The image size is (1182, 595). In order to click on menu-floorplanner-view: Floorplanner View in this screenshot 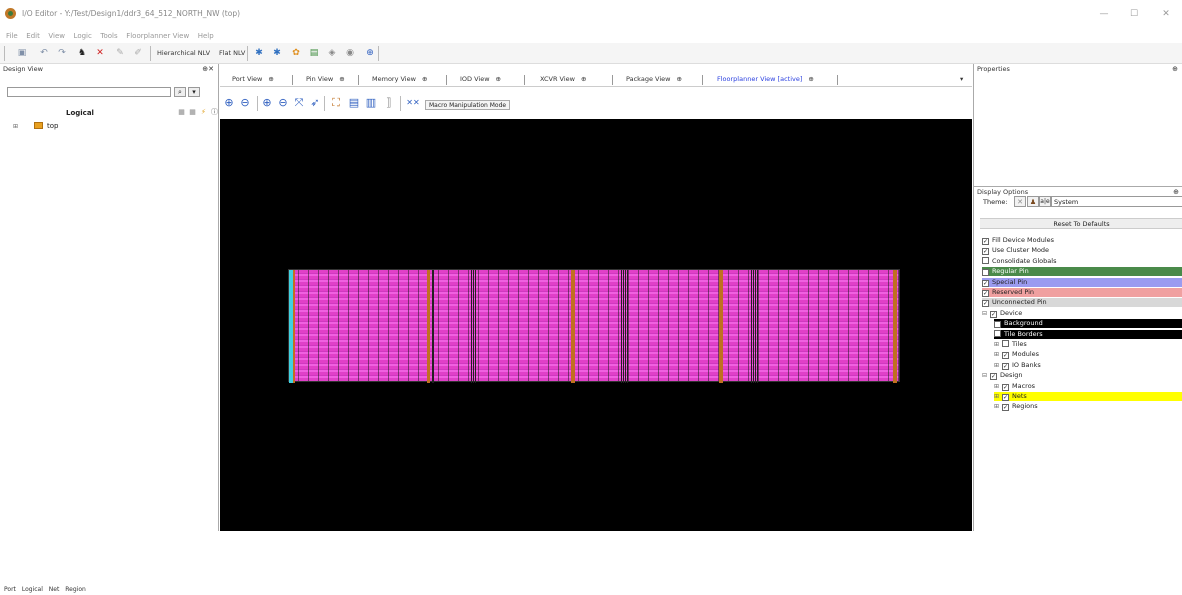, I will do `click(157, 36)`.